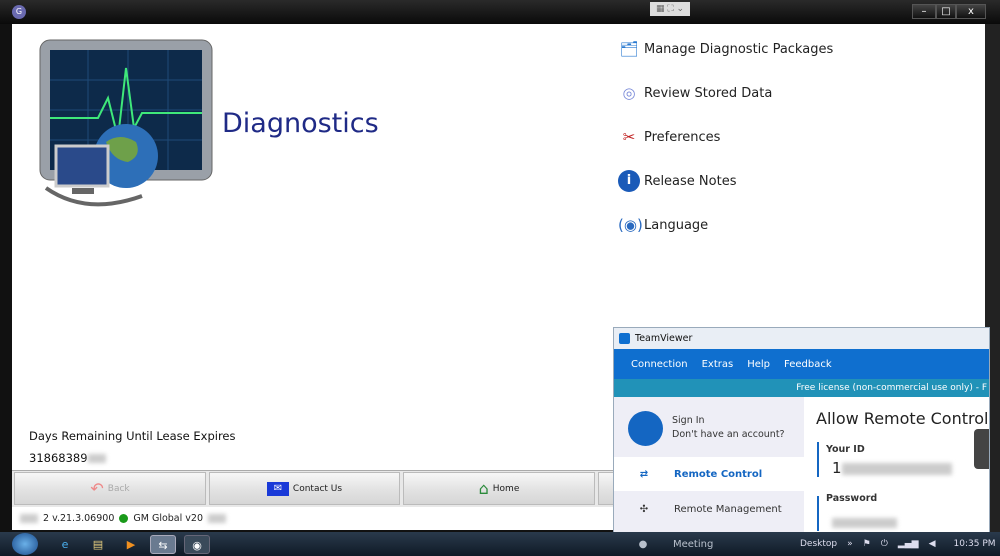 The width and height of the screenshot is (1000, 556). Describe the element at coordinates (682, 137) in the screenshot. I see `menu-label: Preferences` at that location.